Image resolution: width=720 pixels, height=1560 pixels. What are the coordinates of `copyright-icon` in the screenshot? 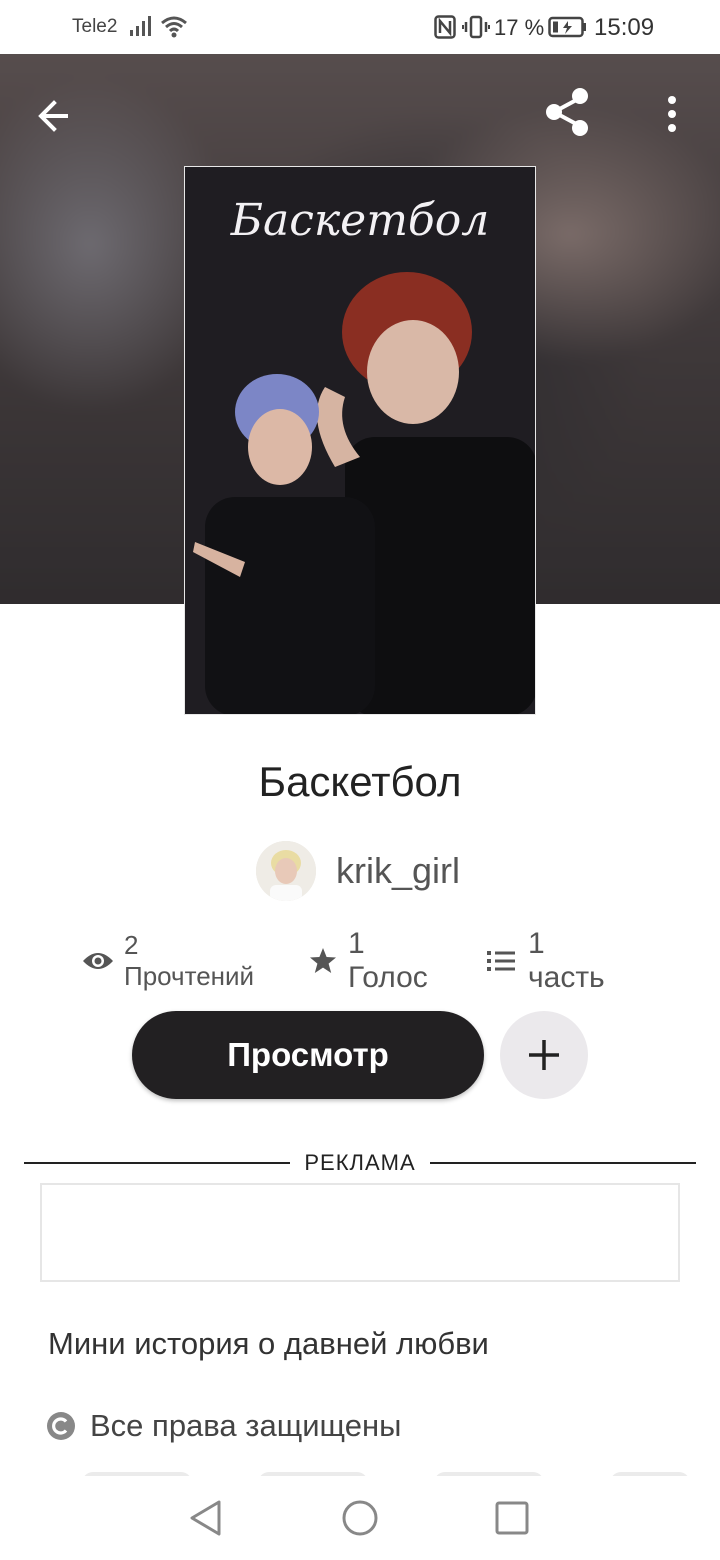 It's located at (61, 1426).